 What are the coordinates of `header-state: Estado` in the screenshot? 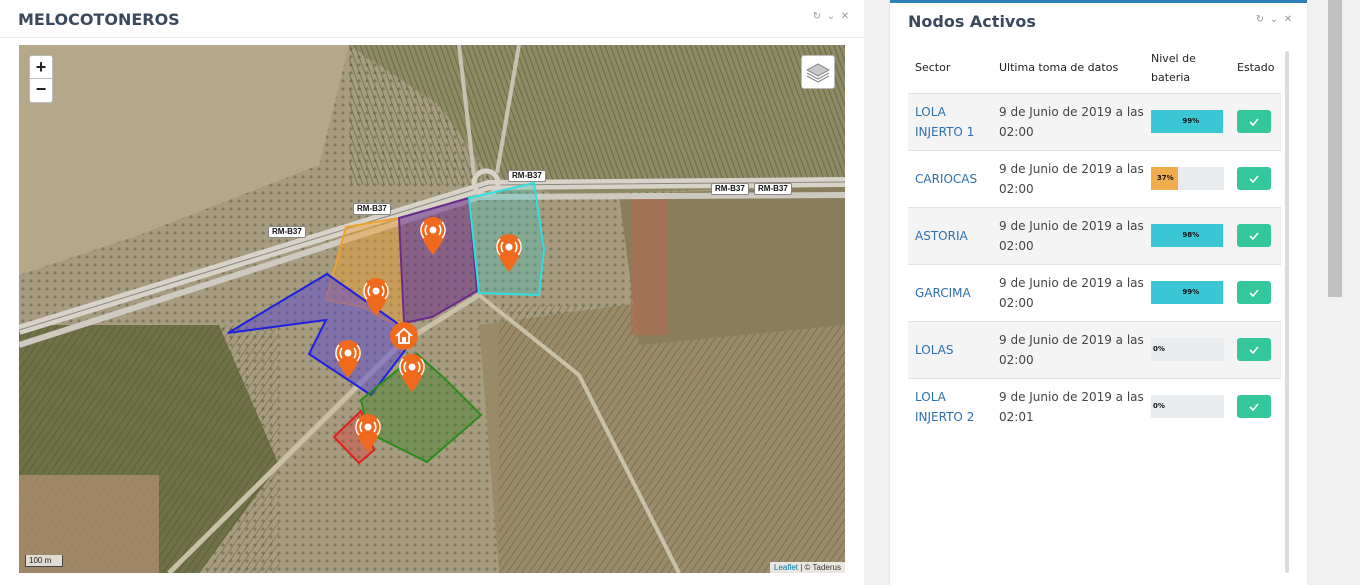 It's located at (1256, 68).